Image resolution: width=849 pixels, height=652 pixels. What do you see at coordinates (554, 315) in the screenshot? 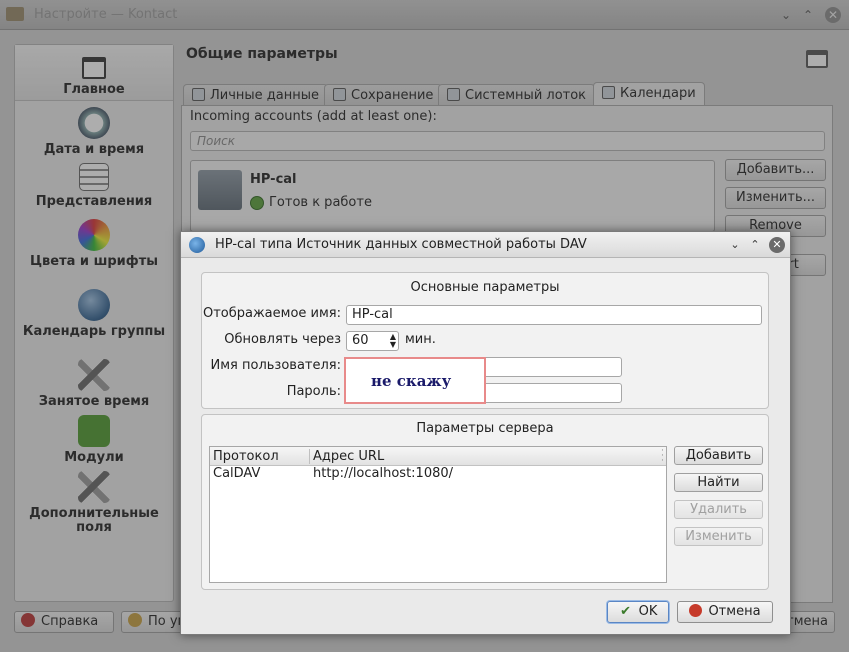
I see `display-name-field: HP-cal` at bounding box center [554, 315].